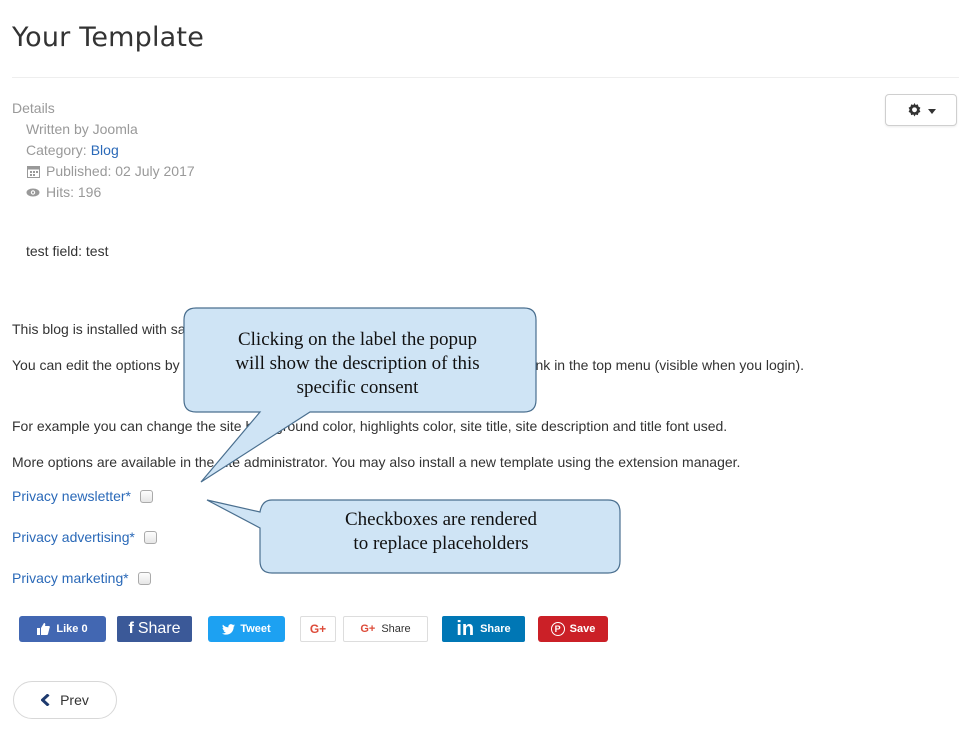  Describe the element at coordinates (65, 700) in the screenshot. I see `prev-button: Prev` at that location.